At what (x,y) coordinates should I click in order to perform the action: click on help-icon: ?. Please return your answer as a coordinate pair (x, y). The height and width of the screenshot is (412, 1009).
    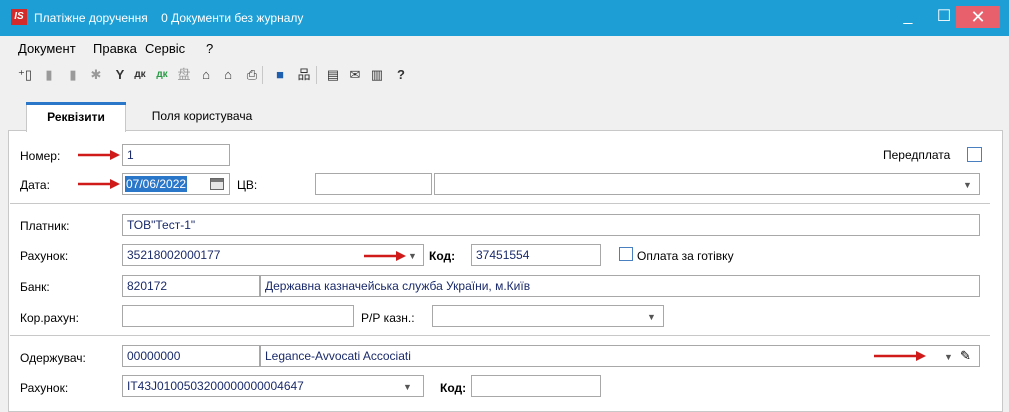
    Looking at the image, I should click on (401, 75).